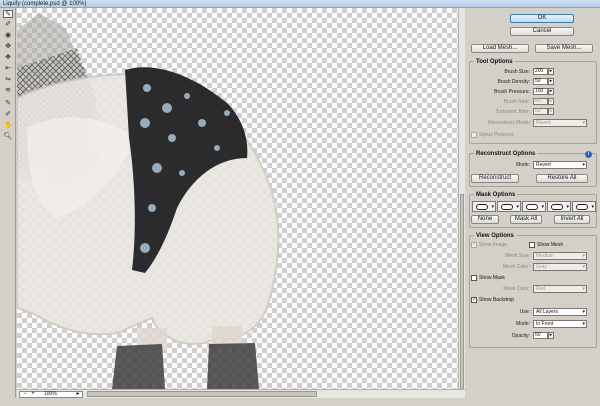  I want to click on opacity-input: 50, so click(540, 335).